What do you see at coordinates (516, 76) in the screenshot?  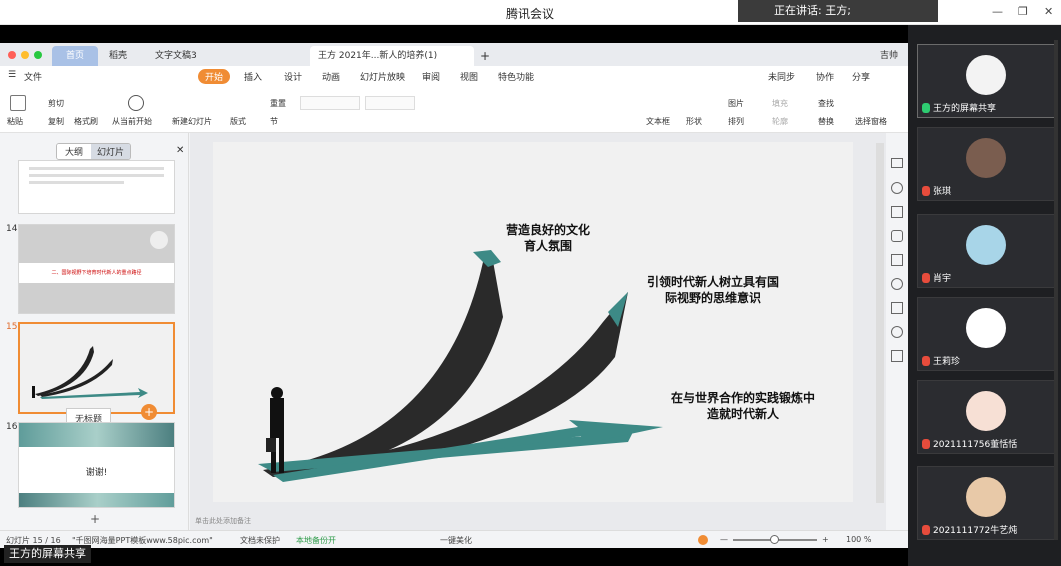 I see `menu-features: 特色功能` at bounding box center [516, 76].